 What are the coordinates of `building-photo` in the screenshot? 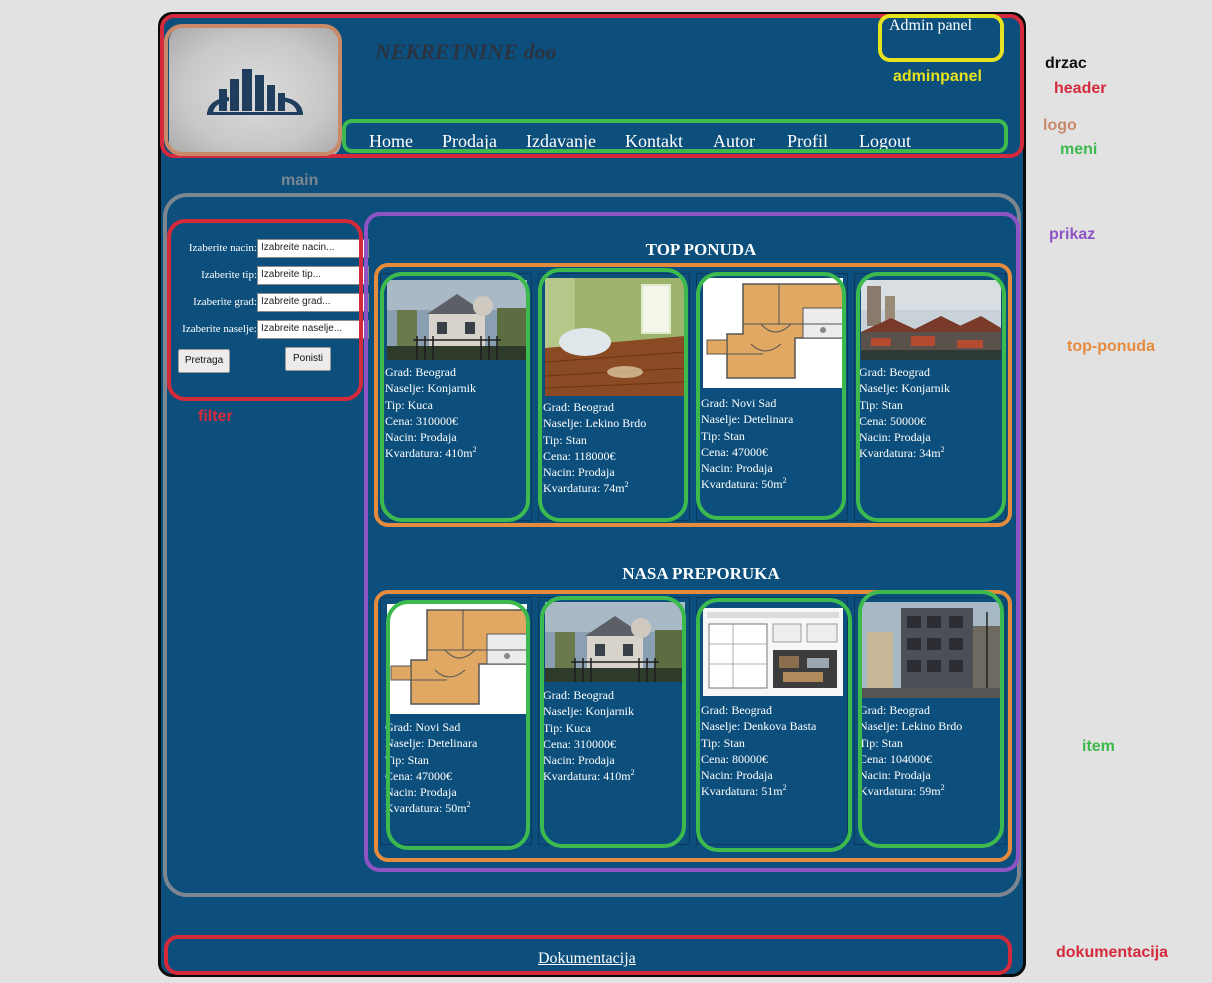 It's located at (931, 650).